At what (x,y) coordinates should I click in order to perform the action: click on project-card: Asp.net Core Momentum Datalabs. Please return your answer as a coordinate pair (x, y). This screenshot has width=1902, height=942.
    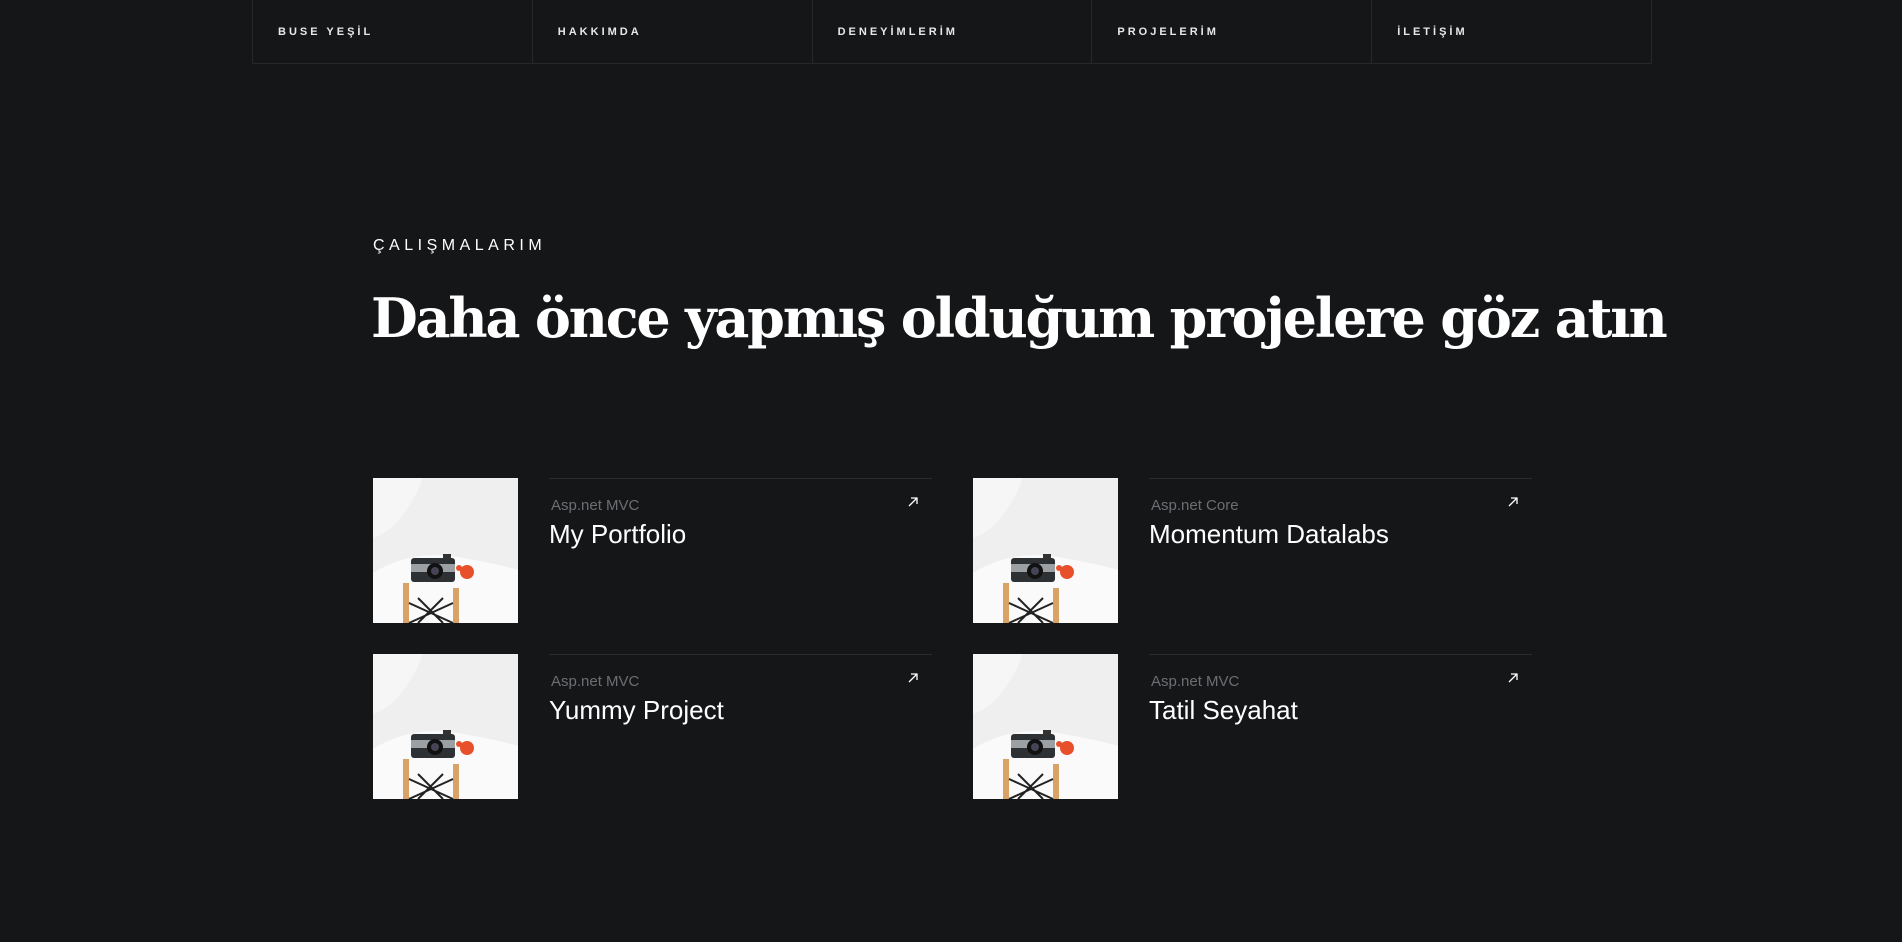
    Looking at the image, I should click on (1263, 550).